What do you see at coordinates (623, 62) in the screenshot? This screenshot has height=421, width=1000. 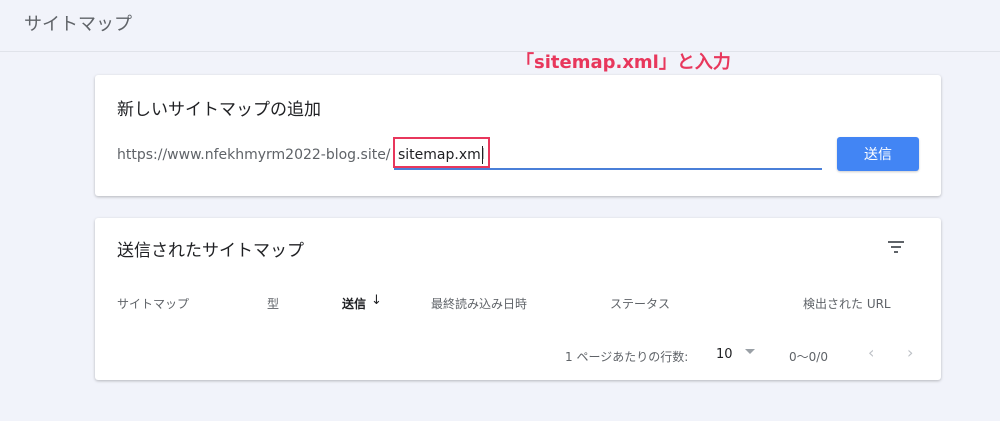 I see `annotation-callout: 「sitemap.xml」と入力` at bounding box center [623, 62].